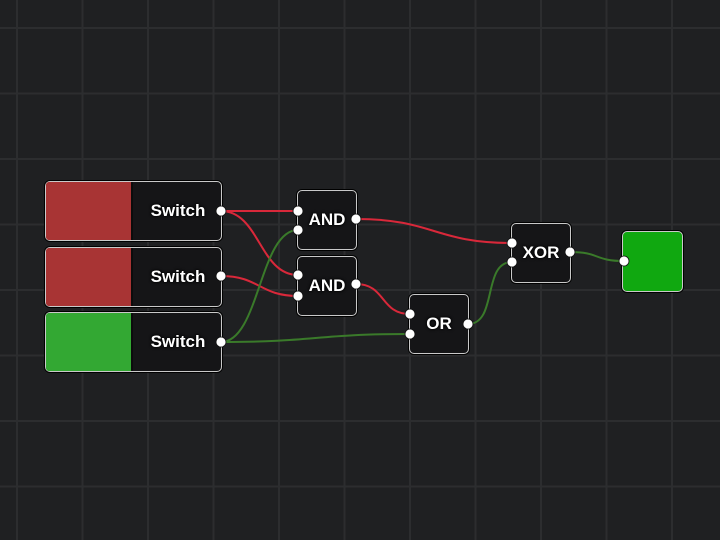 The height and width of the screenshot is (540, 720). What do you see at coordinates (298, 296) in the screenshot?
I see `port-and2-in2` at bounding box center [298, 296].